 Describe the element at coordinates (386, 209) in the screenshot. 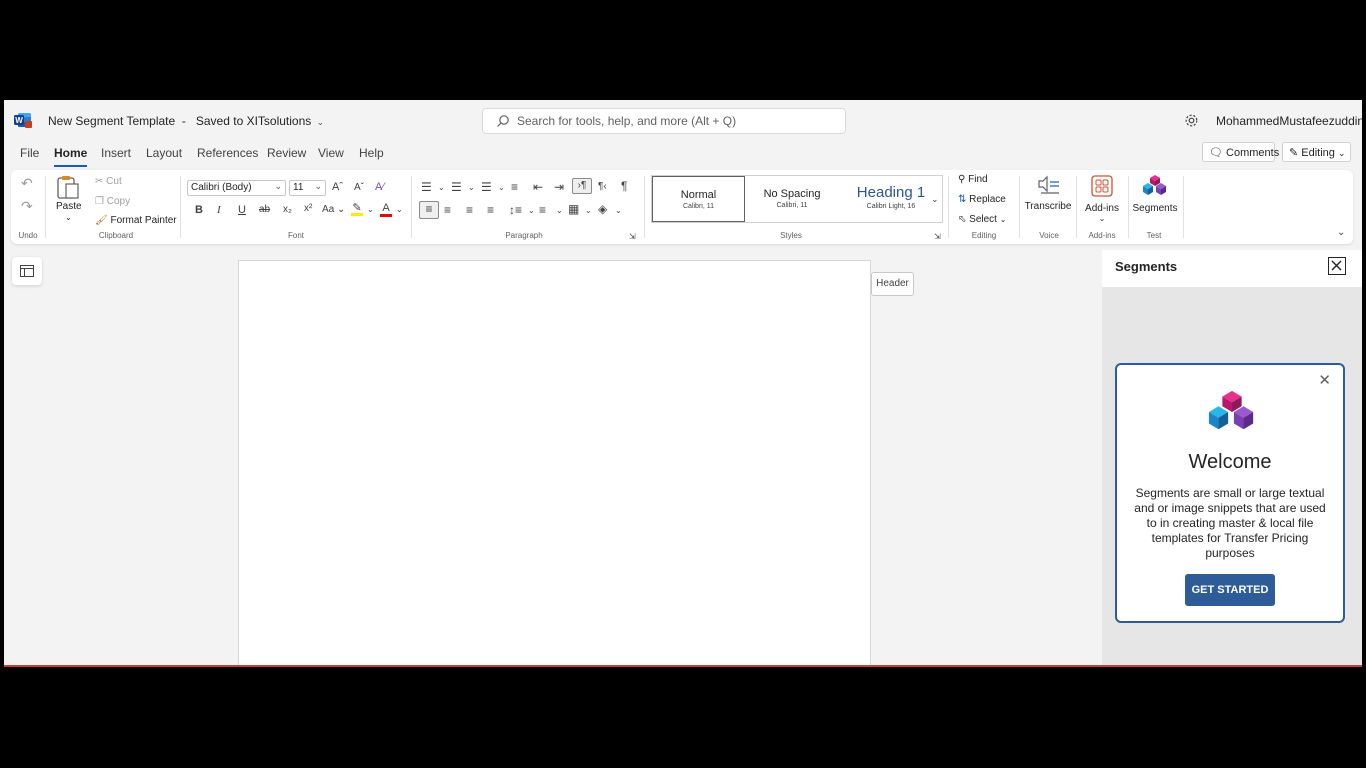

I see `font-color-icon: A` at that location.